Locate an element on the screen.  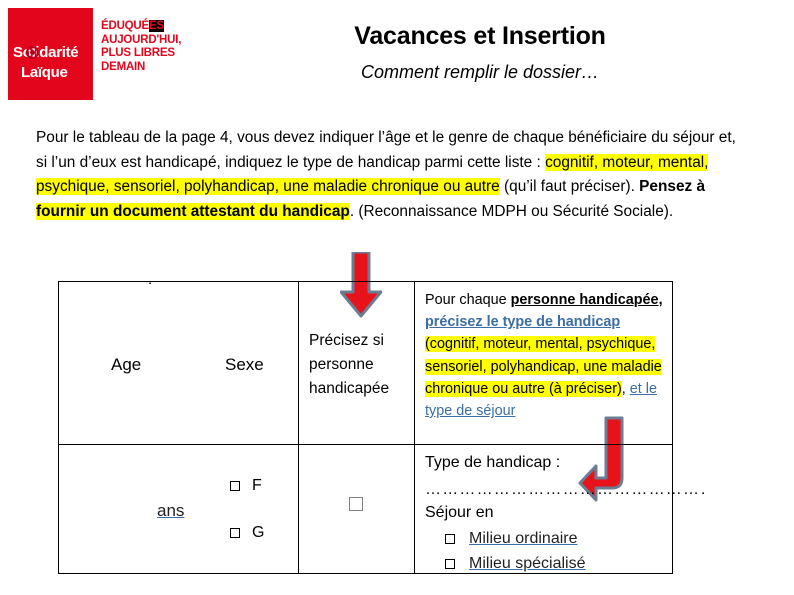
sexe-option-f-label: F is located at coordinates (257, 485).